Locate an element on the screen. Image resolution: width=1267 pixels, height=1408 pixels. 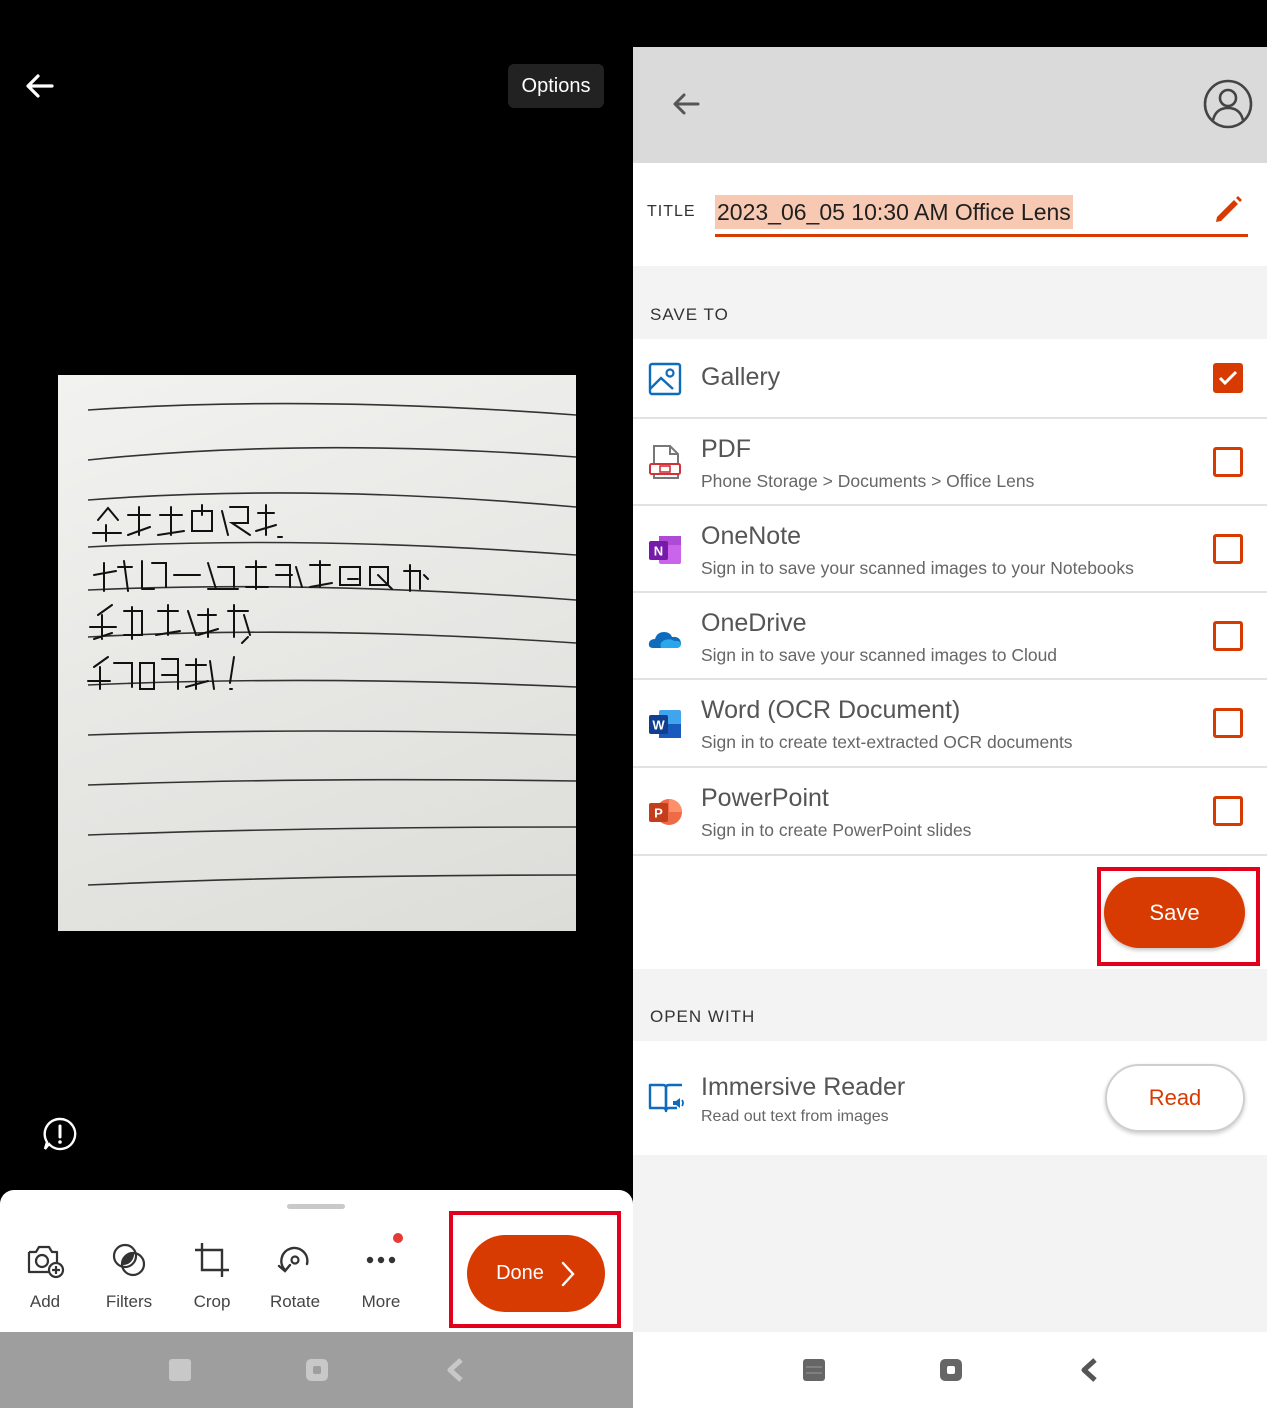
filters-icon is located at coordinates (129, 1260).